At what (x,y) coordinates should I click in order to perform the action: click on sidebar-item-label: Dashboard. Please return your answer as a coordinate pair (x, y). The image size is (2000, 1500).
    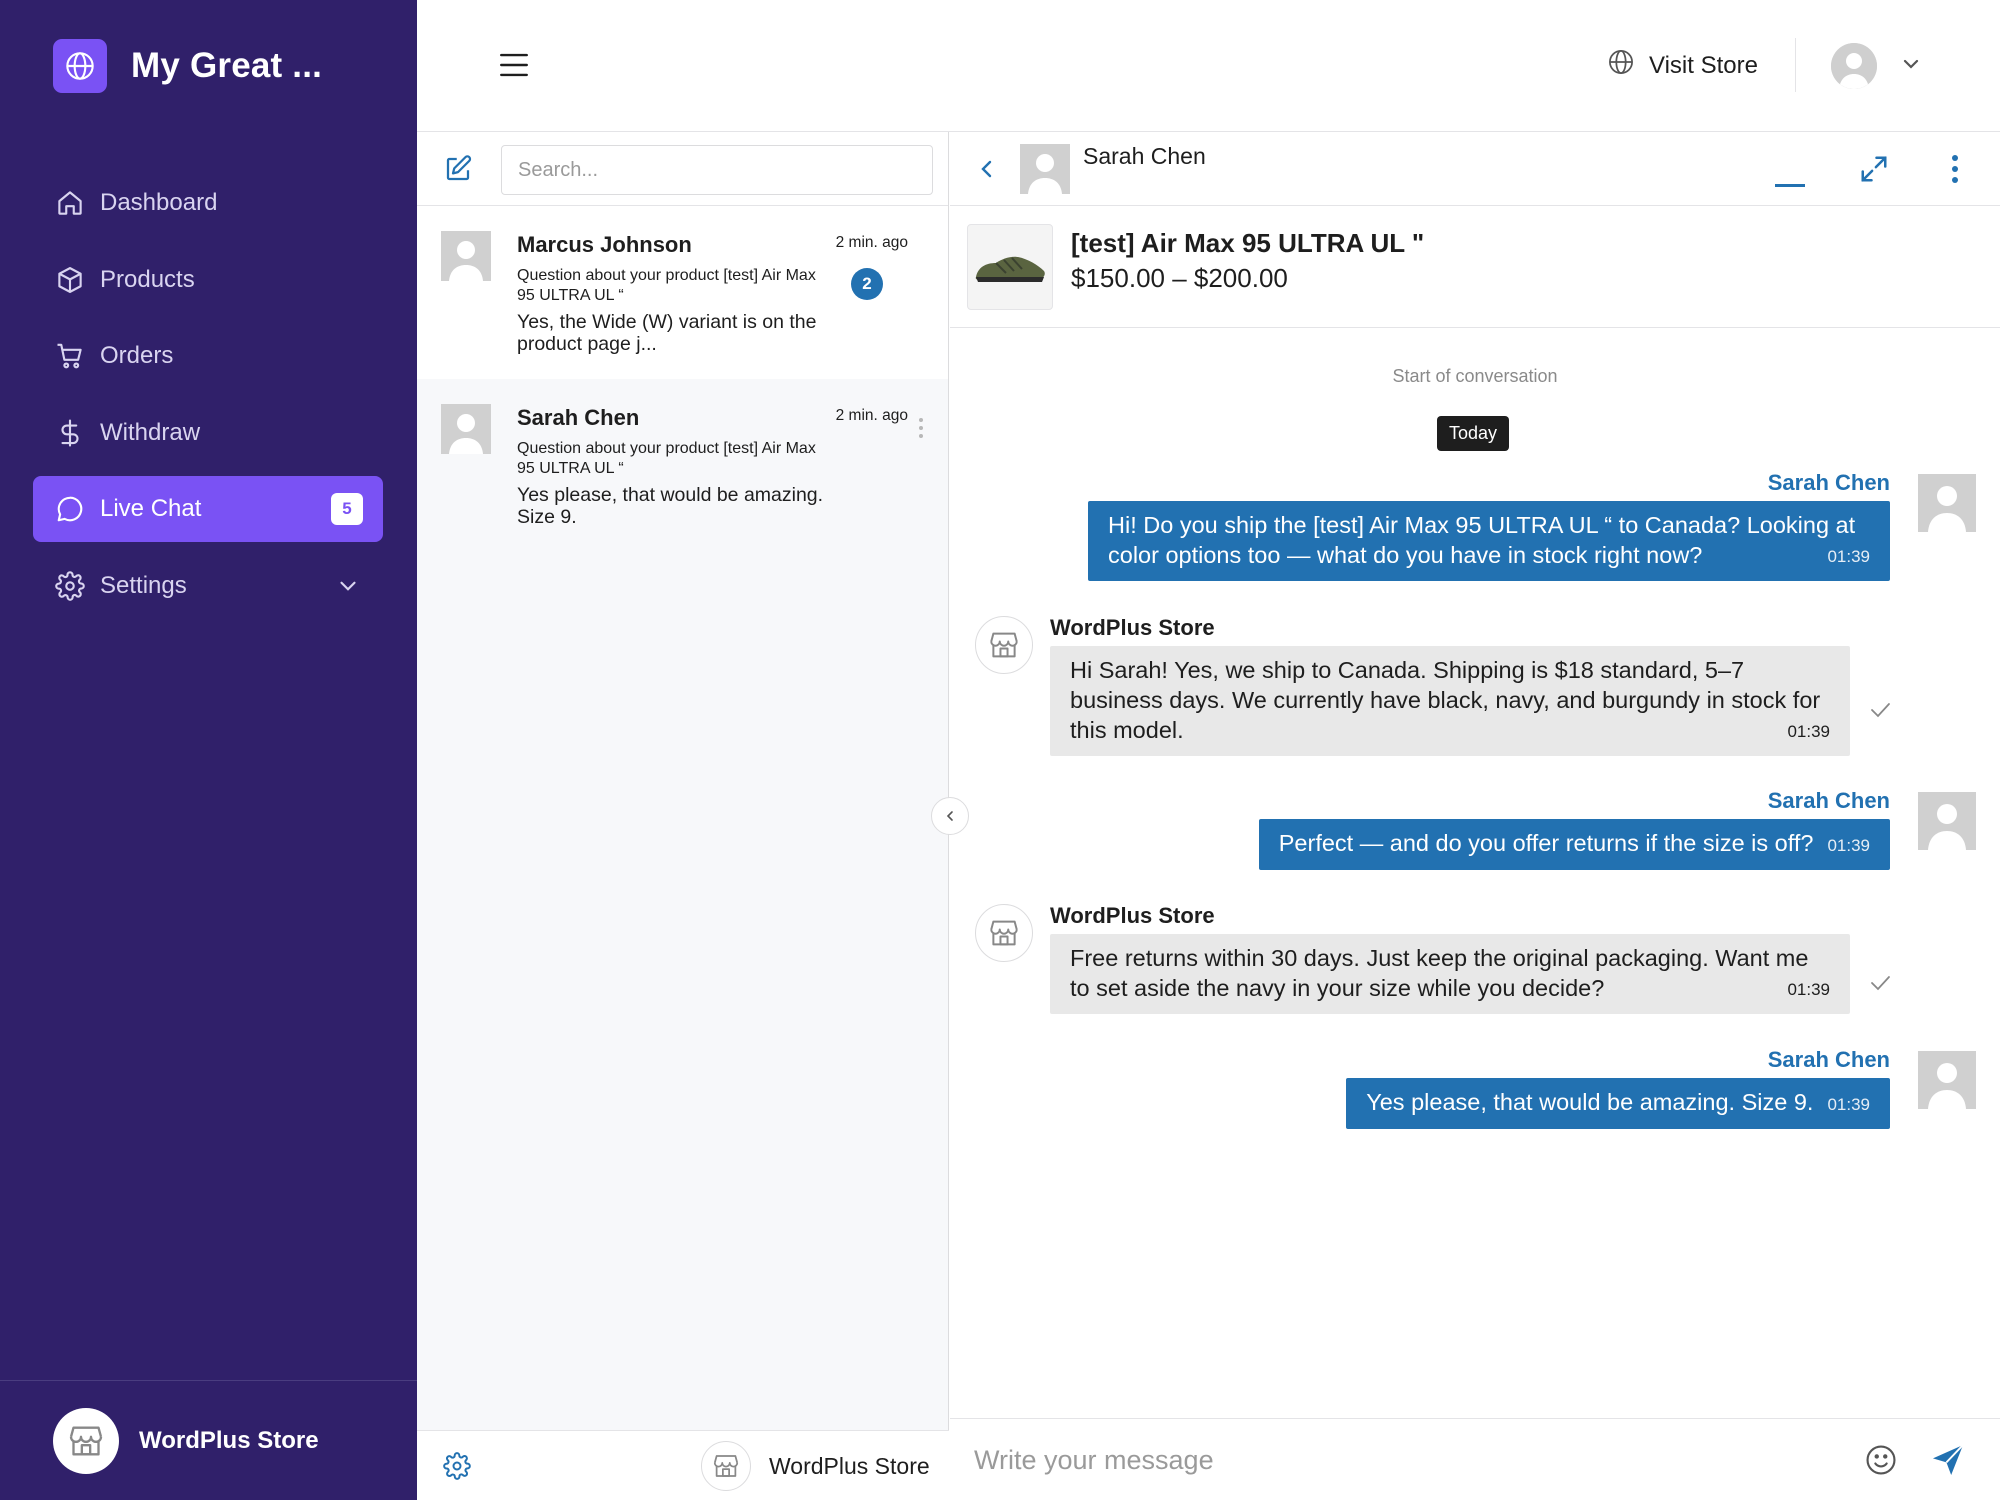
    Looking at the image, I should click on (159, 202).